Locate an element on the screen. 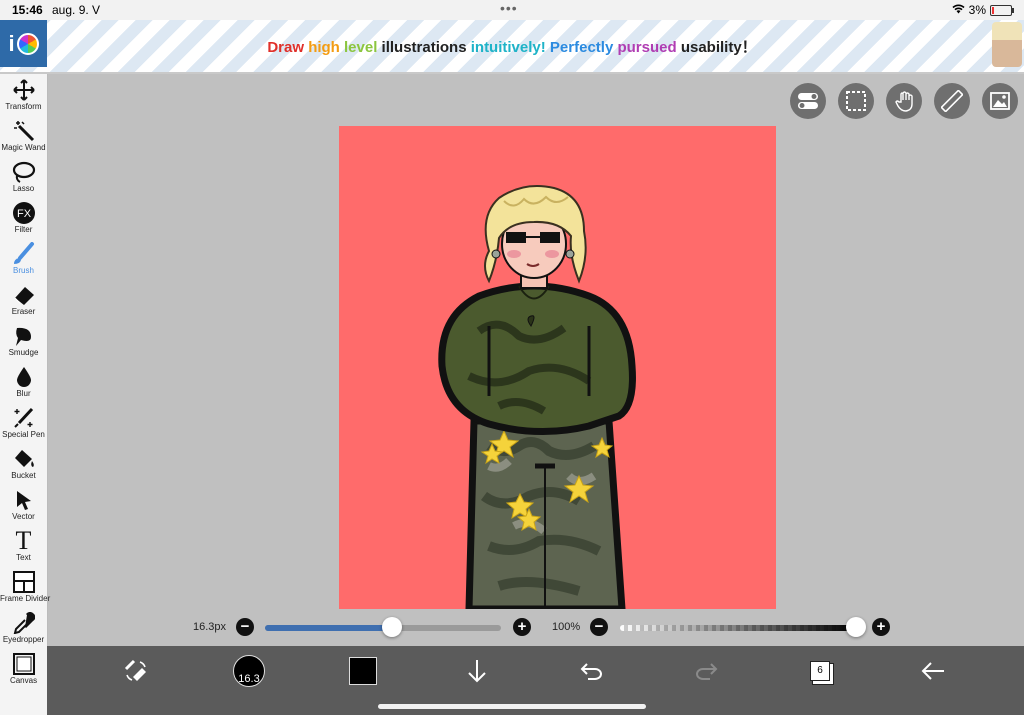 This screenshot has height=715, width=1024. arrow-left-icon is located at coordinates (932, 671).